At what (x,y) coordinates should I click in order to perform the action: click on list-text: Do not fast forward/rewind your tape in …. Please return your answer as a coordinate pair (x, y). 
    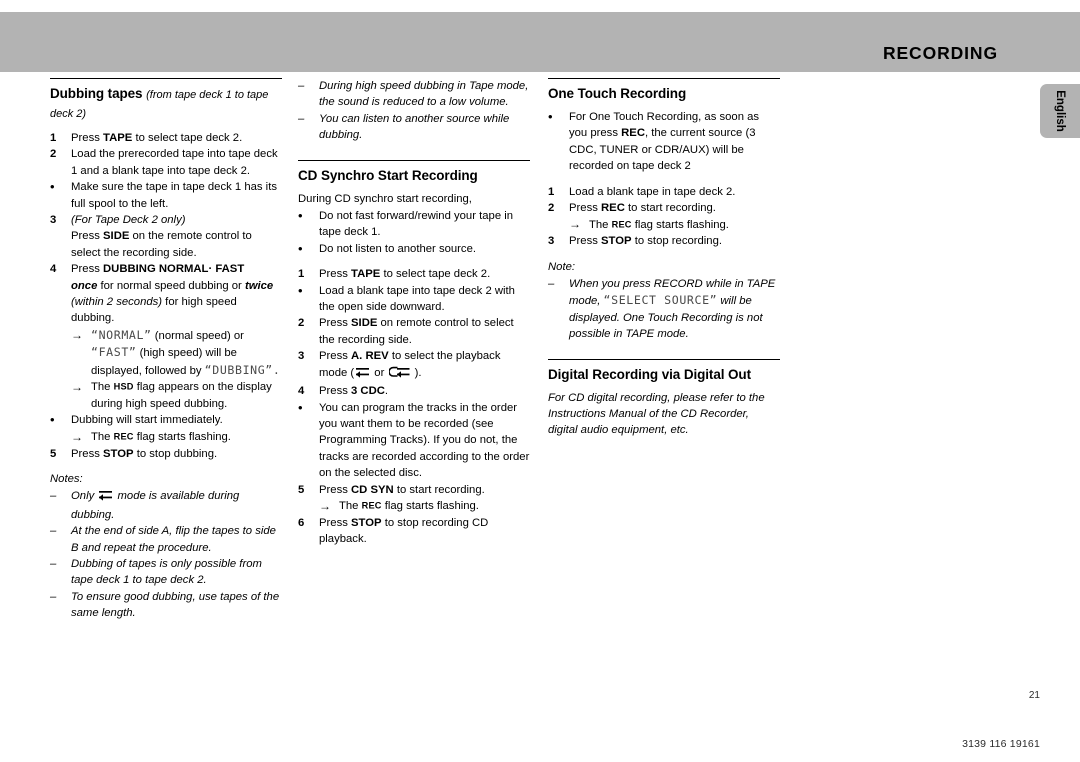
    Looking at the image, I should click on (416, 224).